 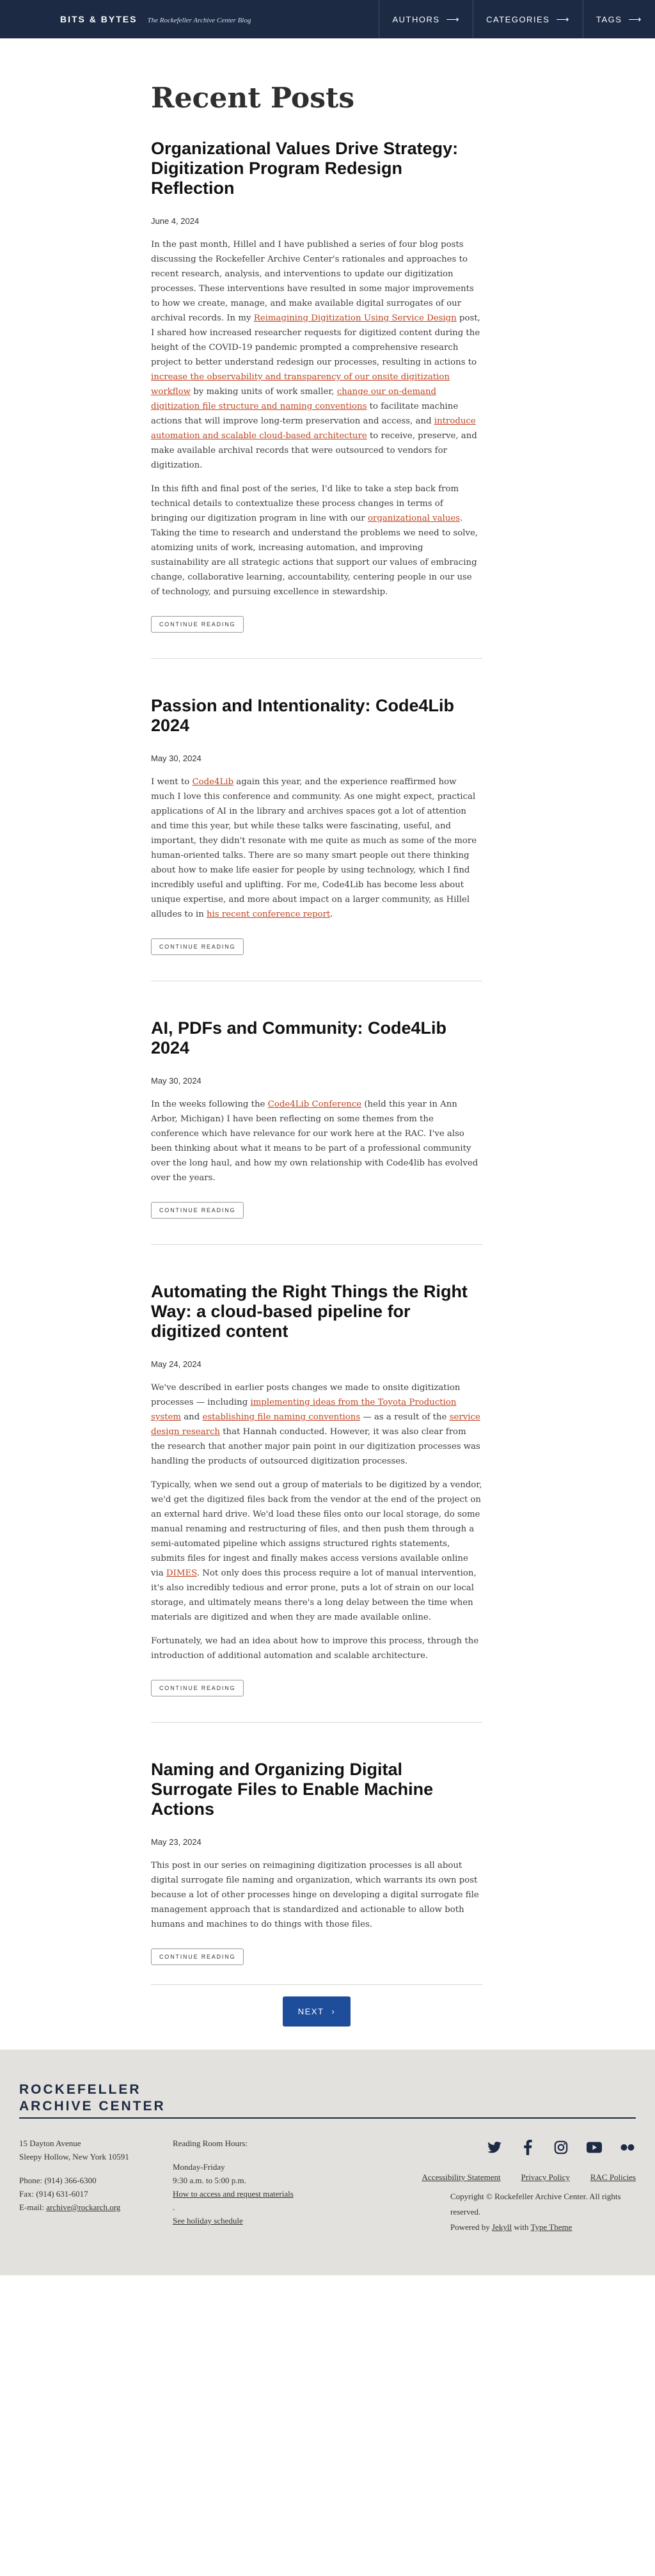 I want to click on footer-logo: ROCKEFELLER ARCHIVE CENTER, so click(x=327, y=2100).